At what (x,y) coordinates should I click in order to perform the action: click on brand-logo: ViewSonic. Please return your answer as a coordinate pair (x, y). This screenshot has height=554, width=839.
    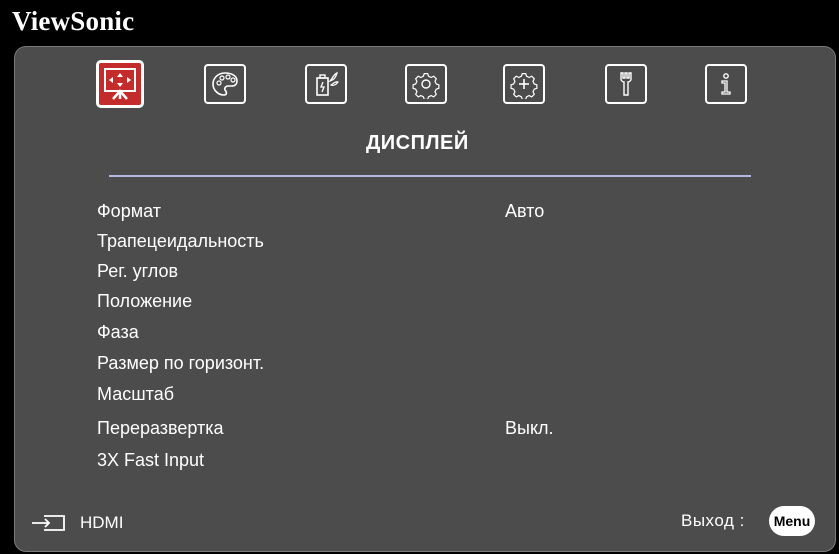
    Looking at the image, I should click on (73, 21).